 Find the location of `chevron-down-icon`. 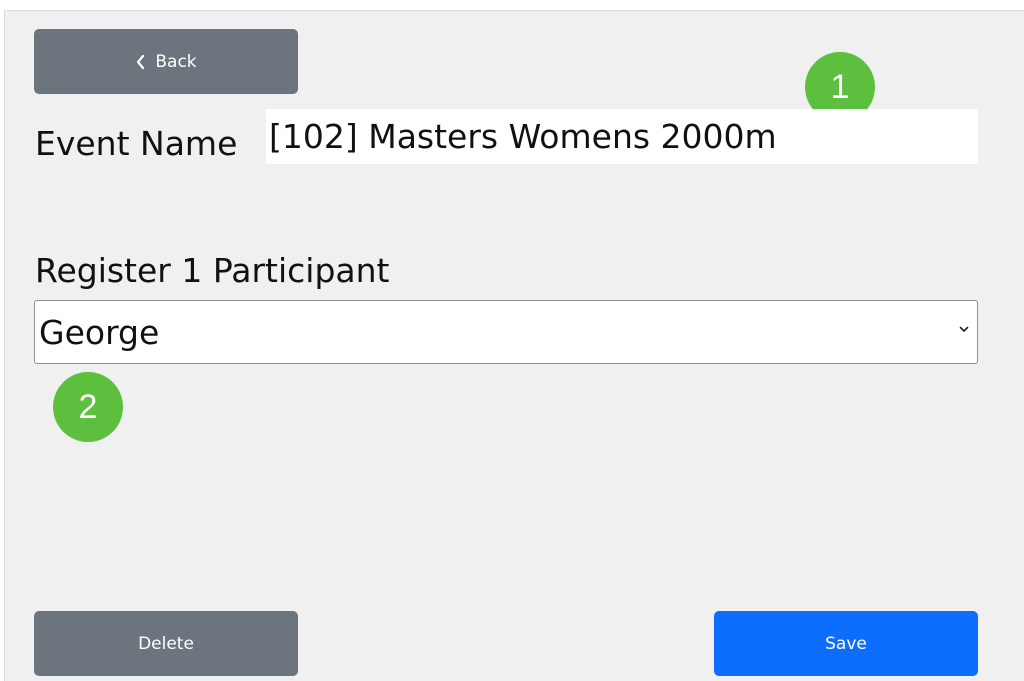

chevron-down-icon is located at coordinates (964, 329).